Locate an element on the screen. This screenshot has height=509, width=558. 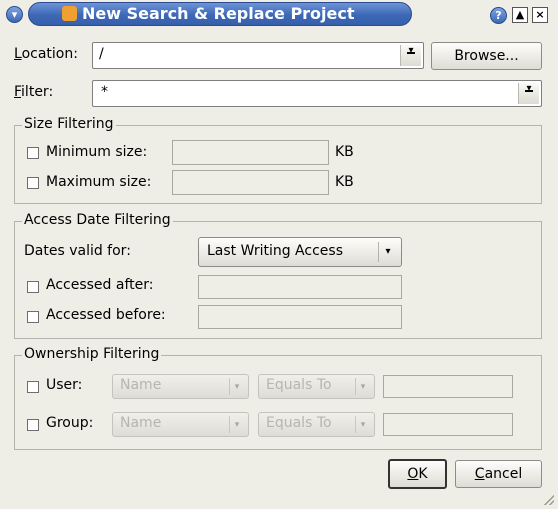
cancel-button: Cancel is located at coordinates (498, 474).